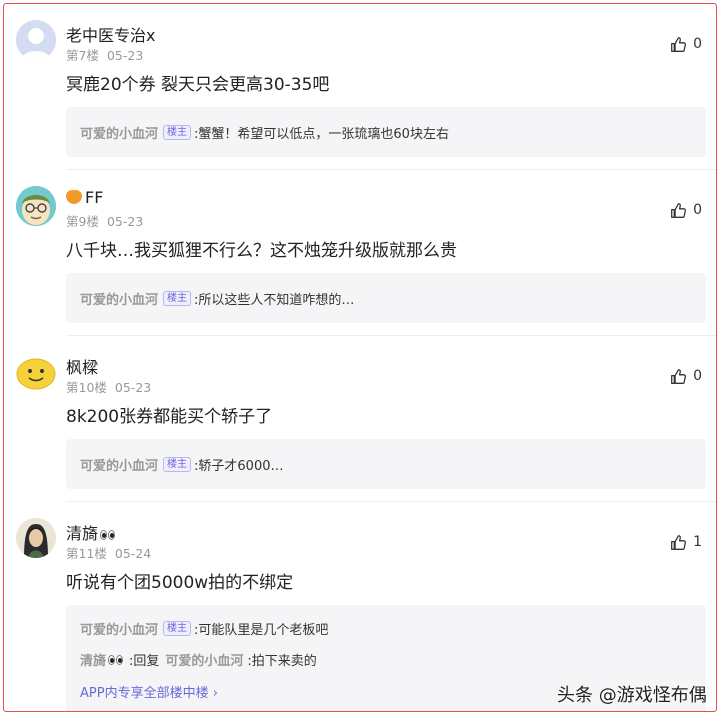  What do you see at coordinates (82, 221) in the screenshot?
I see `floor-number: 第9楼` at bounding box center [82, 221].